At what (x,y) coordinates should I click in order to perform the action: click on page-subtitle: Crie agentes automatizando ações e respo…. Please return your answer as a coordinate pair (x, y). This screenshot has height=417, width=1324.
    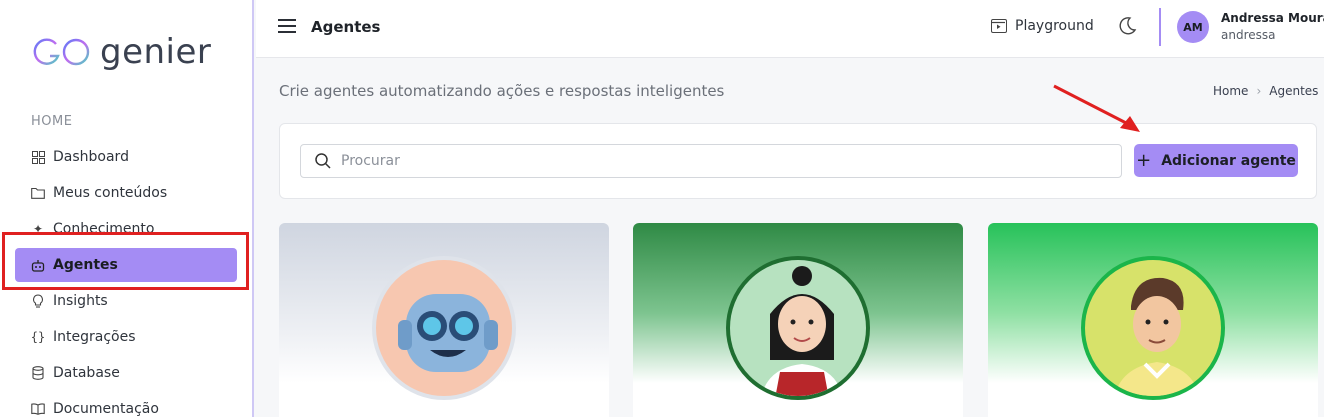
    Looking at the image, I should click on (502, 91).